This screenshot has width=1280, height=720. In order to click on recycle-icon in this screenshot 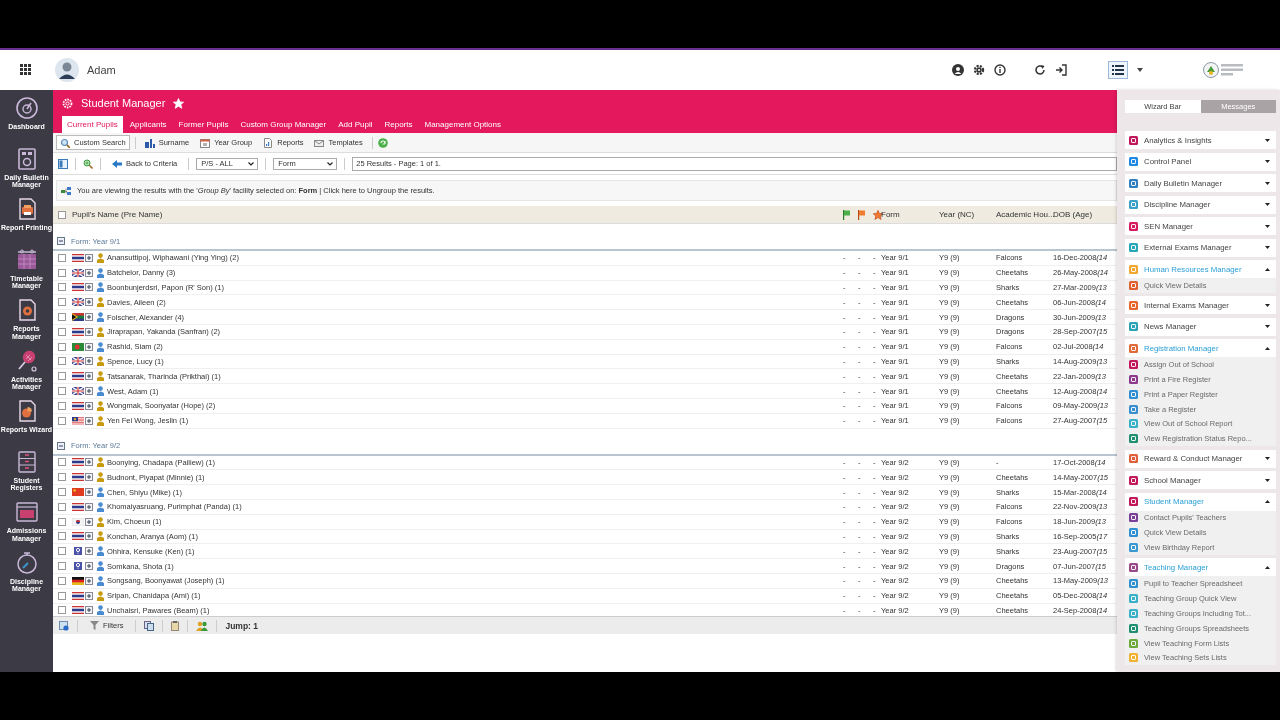, I will do `click(382, 142)`.